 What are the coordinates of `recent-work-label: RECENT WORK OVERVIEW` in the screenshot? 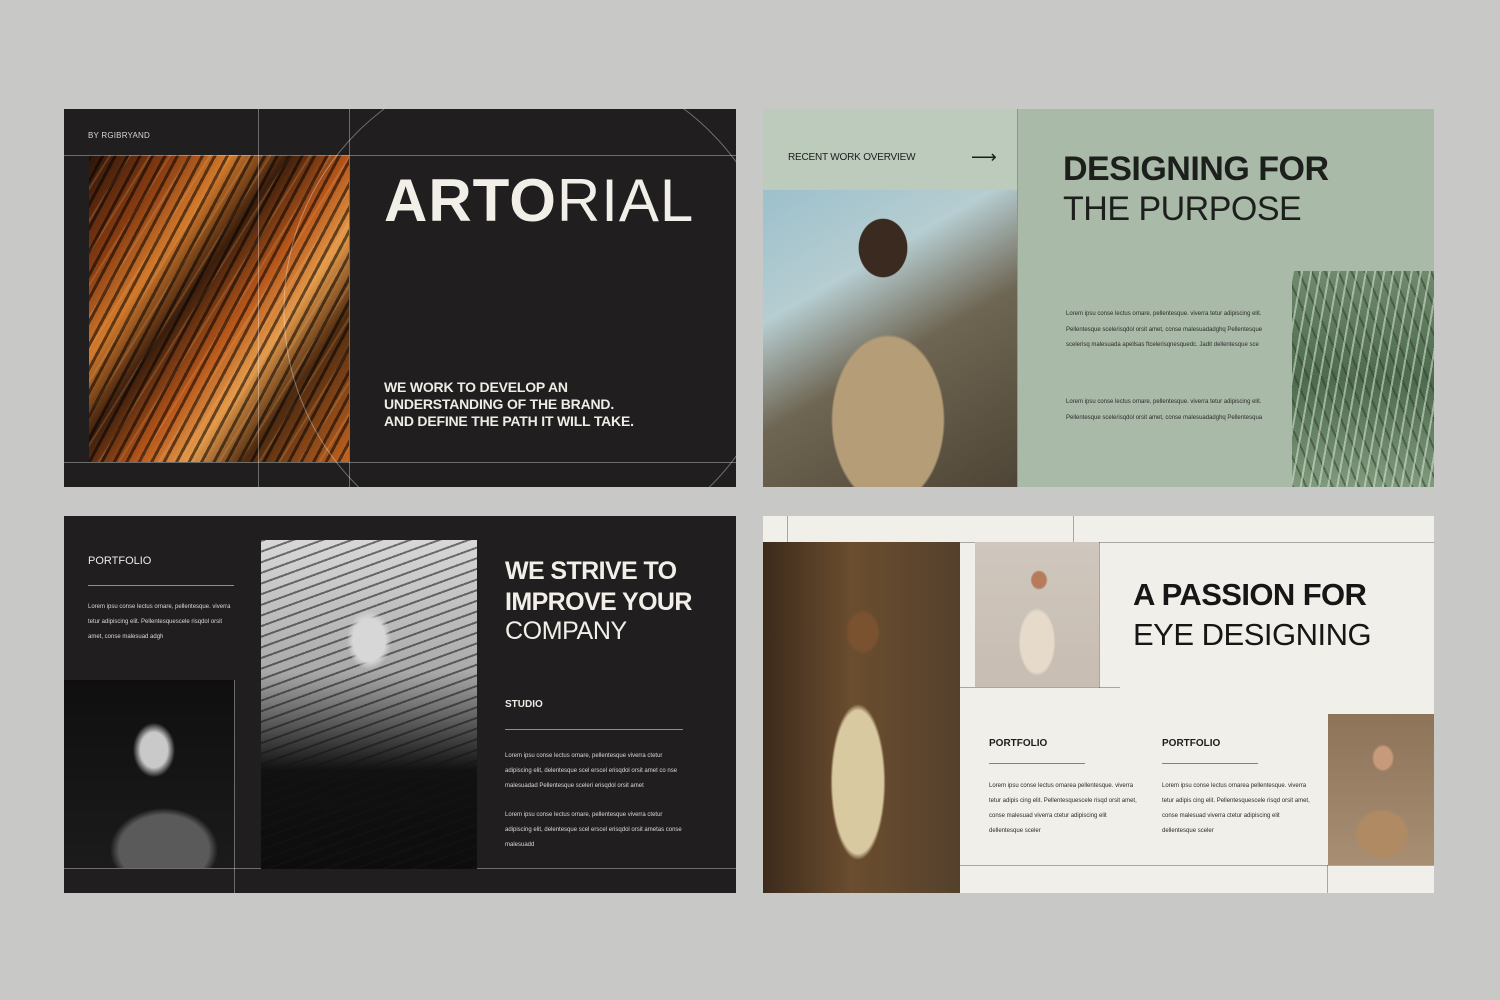 It's located at (852, 157).